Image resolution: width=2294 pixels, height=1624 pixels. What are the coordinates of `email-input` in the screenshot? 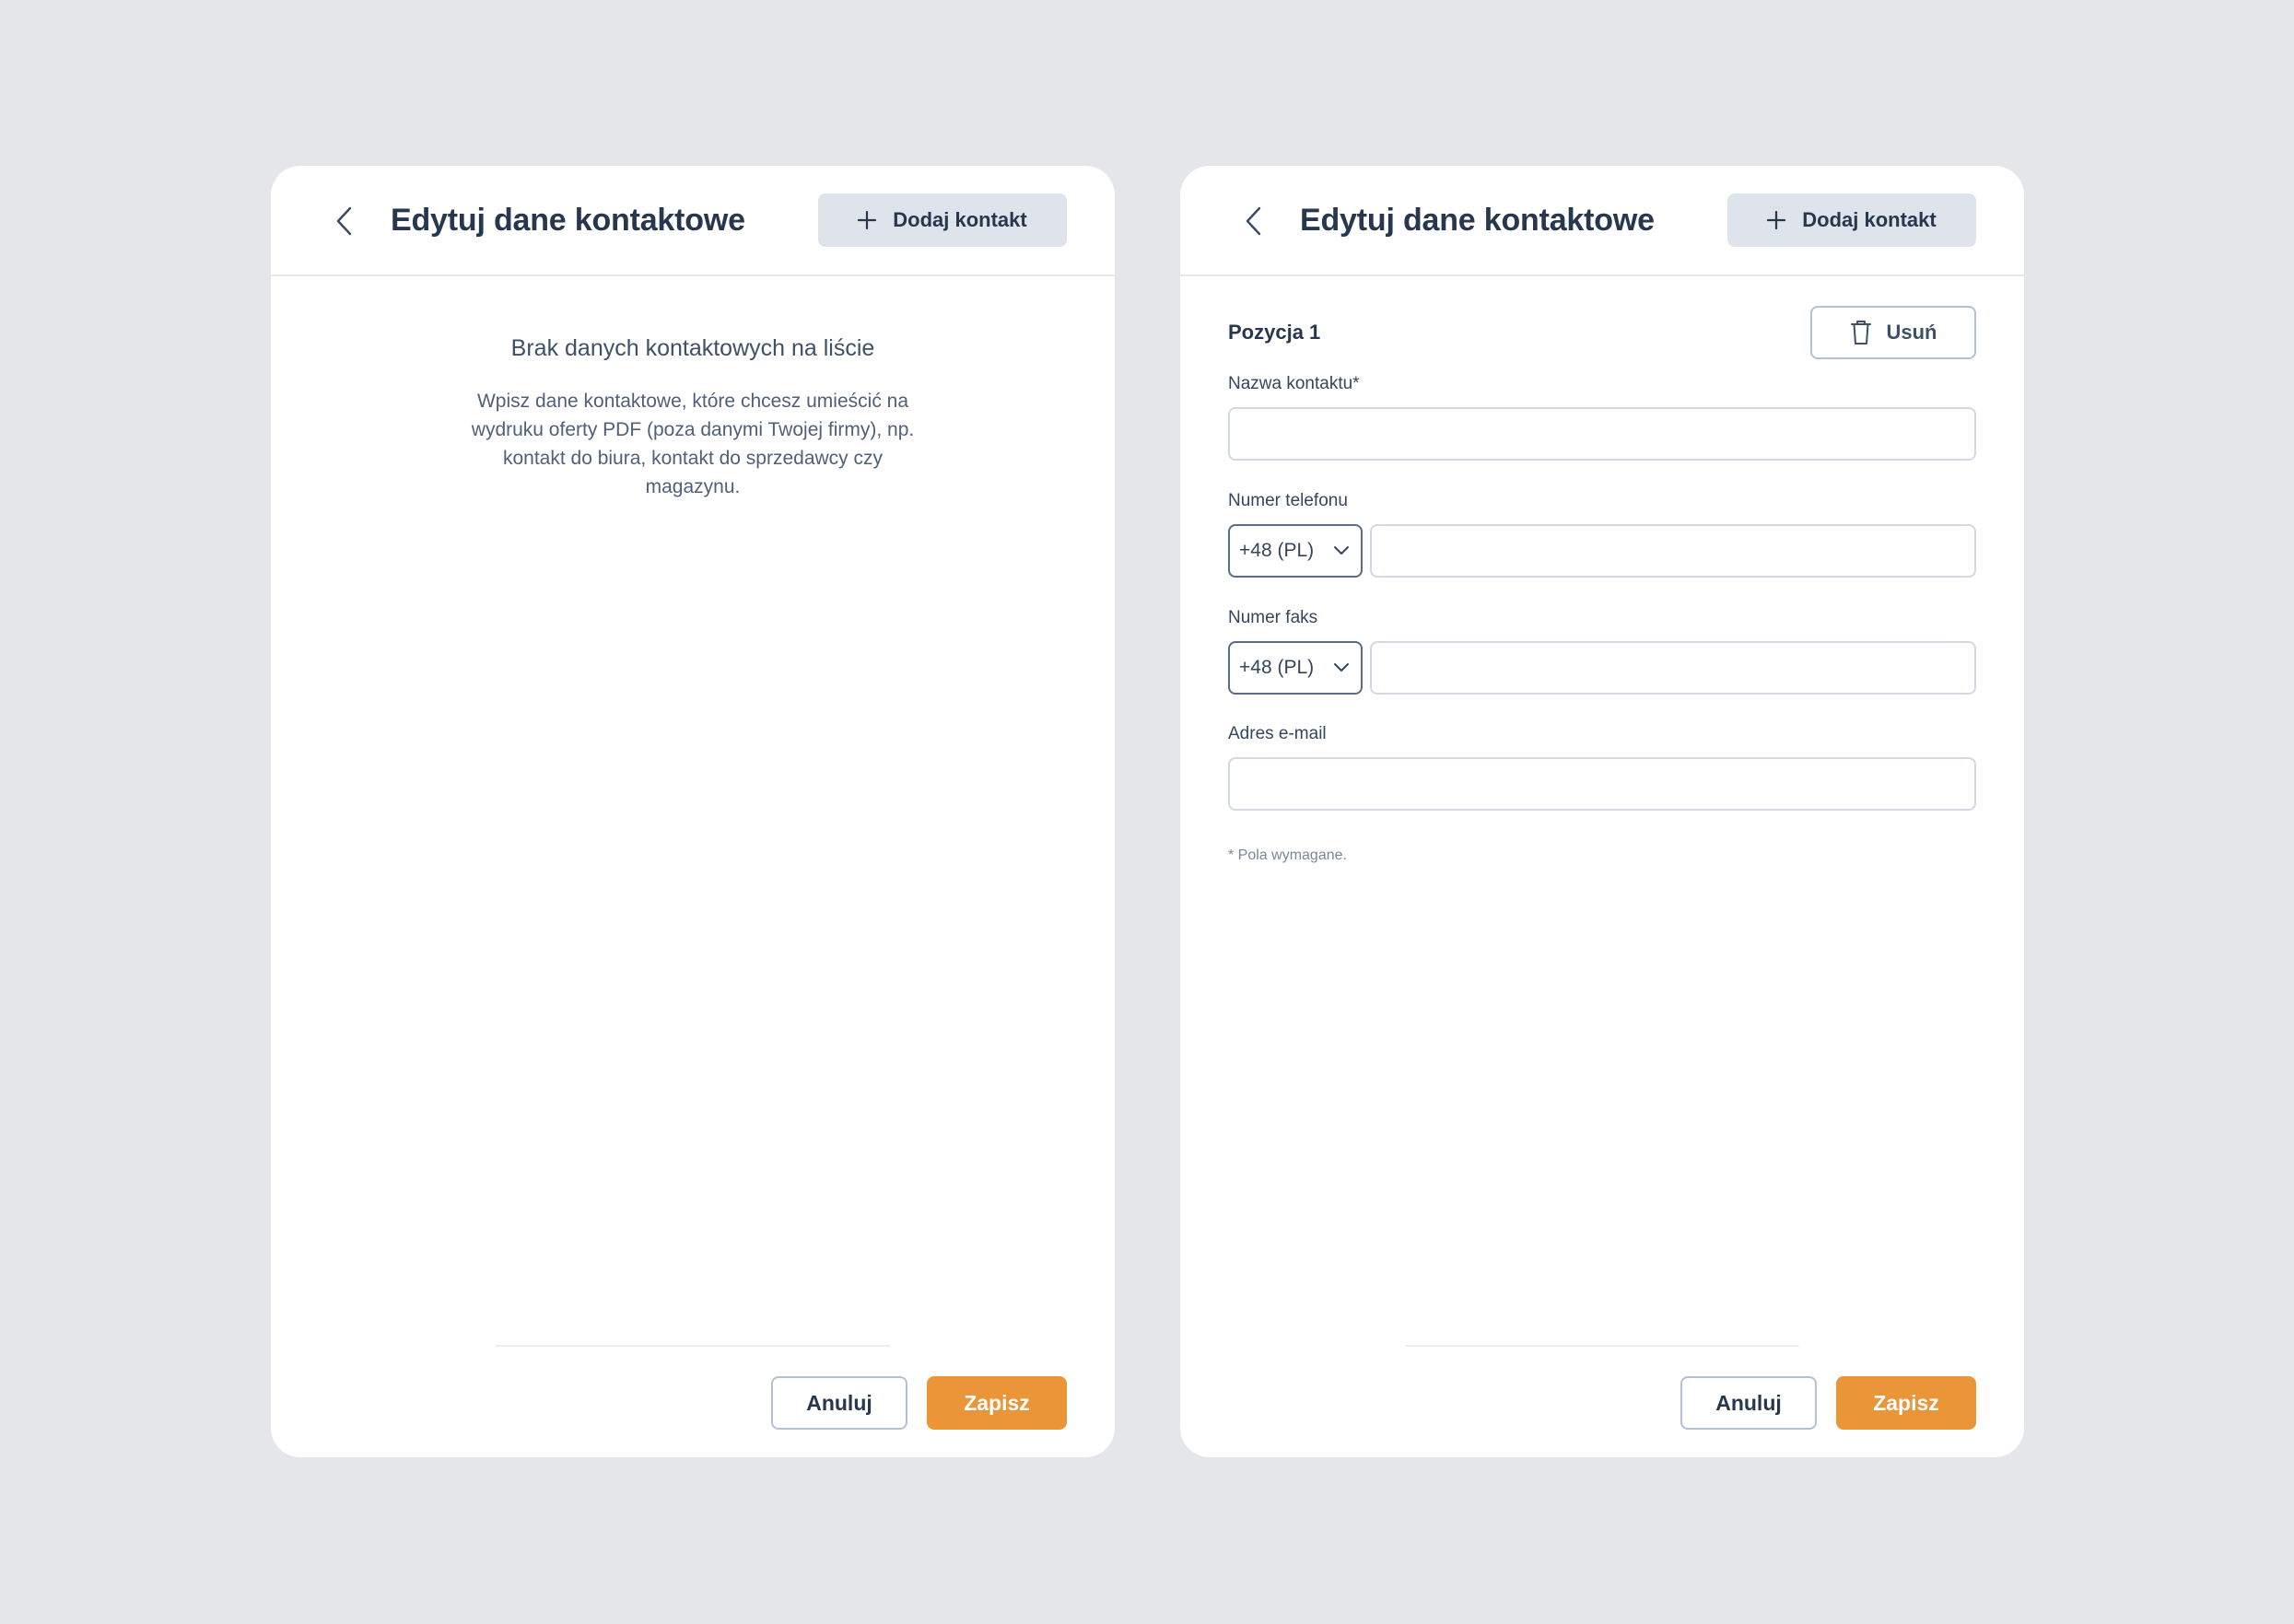 It's located at (1602, 784).